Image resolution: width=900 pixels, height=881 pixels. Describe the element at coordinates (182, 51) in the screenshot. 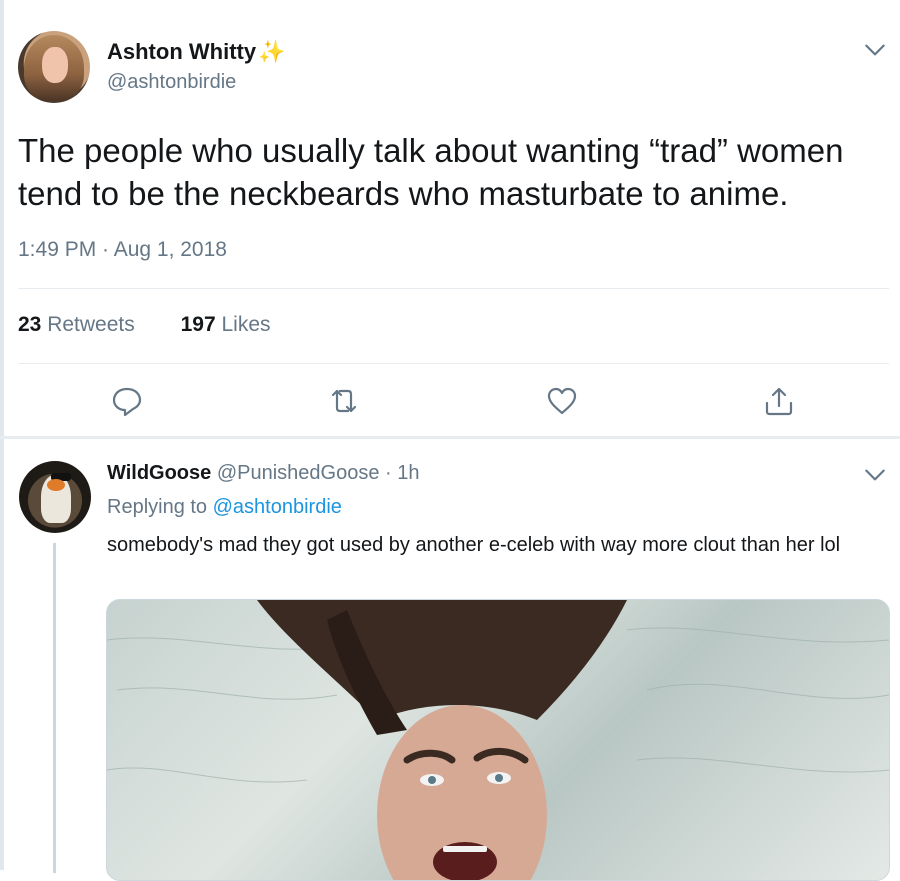

I see `author-name-text: Ashton Whitty` at that location.